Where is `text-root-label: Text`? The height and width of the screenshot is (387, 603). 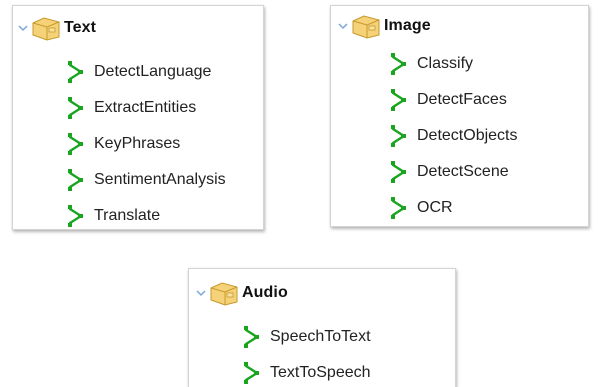 text-root-label: Text is located at coordinates (80, 27).